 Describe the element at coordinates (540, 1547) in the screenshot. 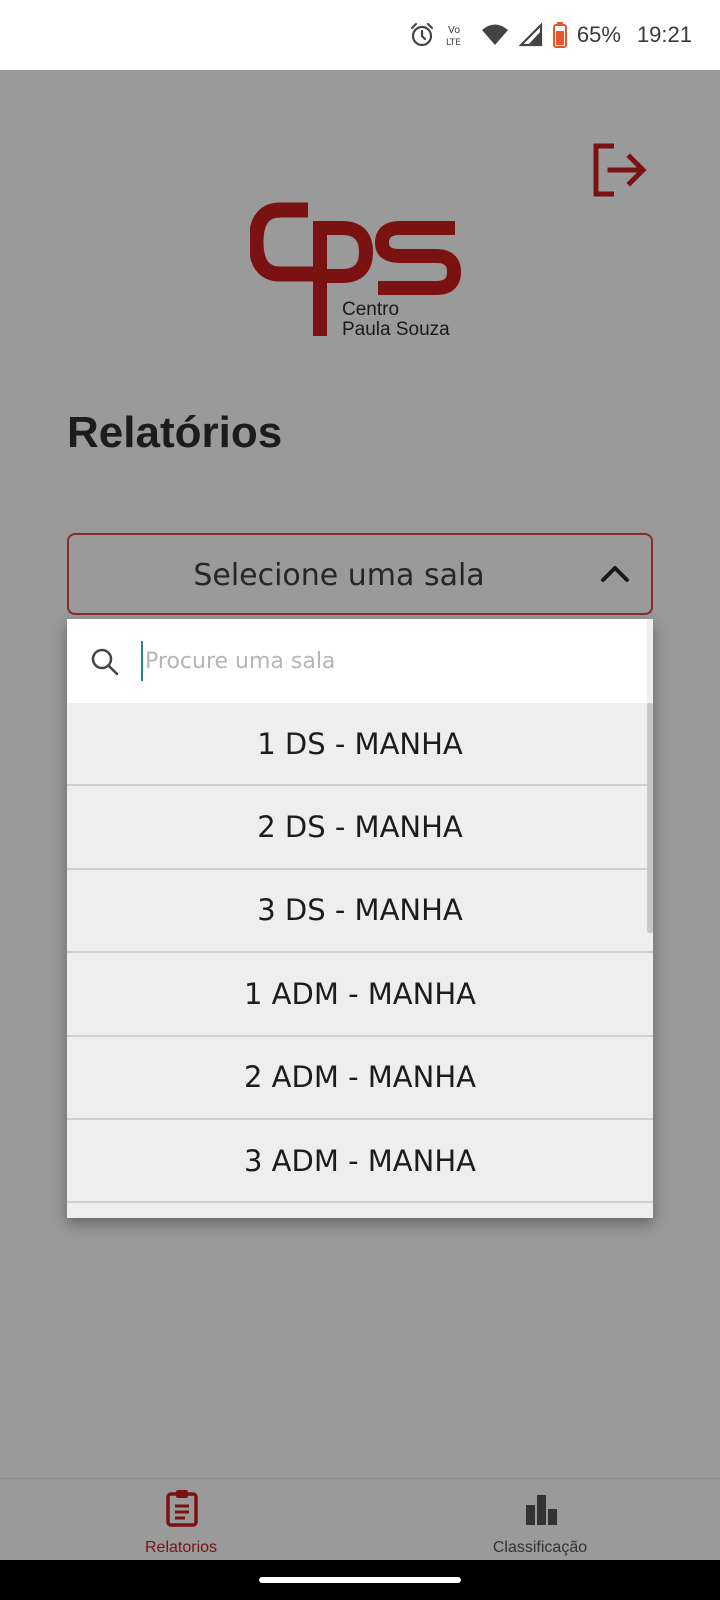

I see `nav-label-classificacao: Classificação` at that location.